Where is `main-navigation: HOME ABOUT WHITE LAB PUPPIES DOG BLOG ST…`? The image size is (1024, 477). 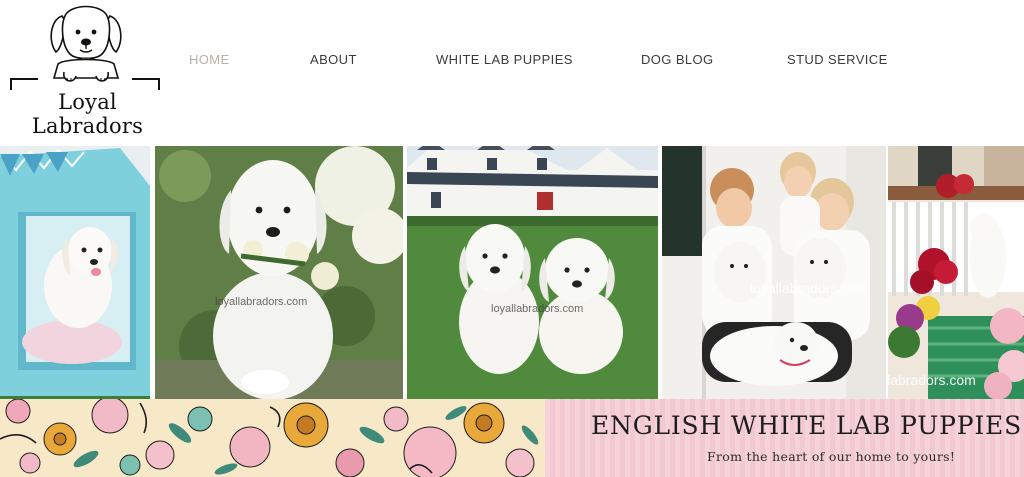
main-navigation: HOME ABOUT WHITE LAB PUPPIES DOG BLOG ST… is located at coordinates (512, 63).